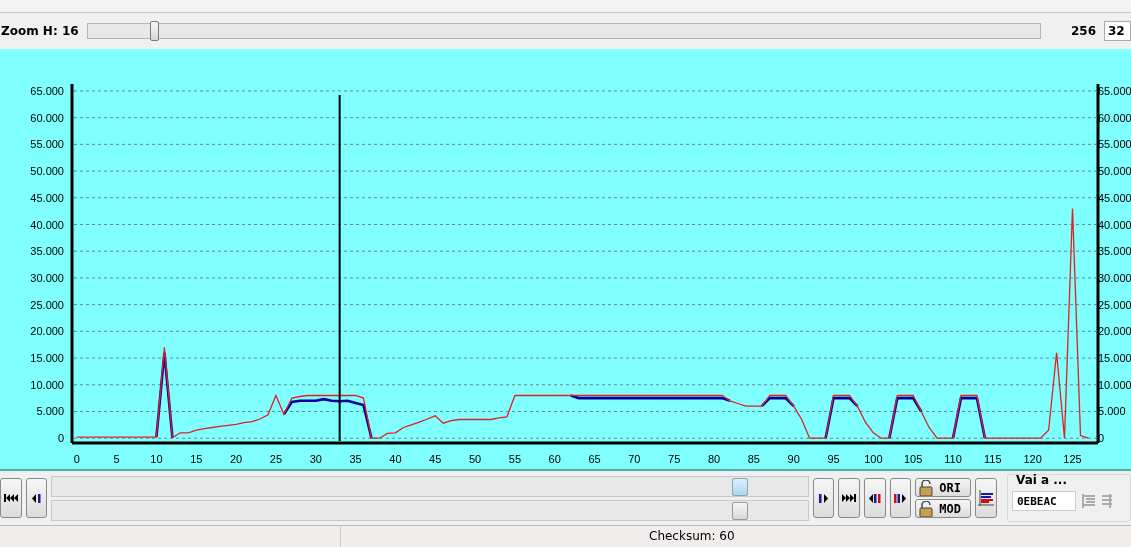 This screenshot has height=547, width=1131. What do you see at coordinates (395, 459) in the screenshot?
I see `x-tick-label: 40` at bounding box center [395, 459].